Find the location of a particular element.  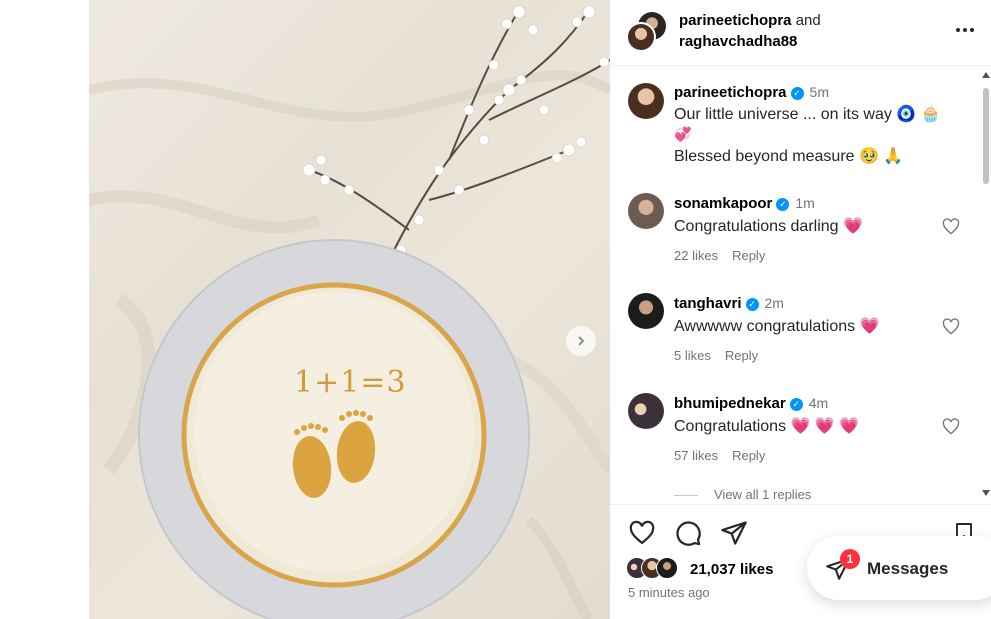

comment-likes: 5 likes is located at coordinates (692, 355).